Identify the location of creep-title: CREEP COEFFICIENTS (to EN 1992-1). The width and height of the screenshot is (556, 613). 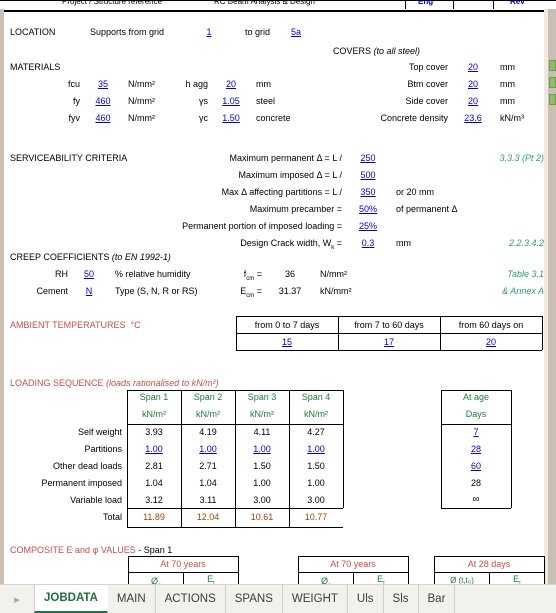
(90, 257).